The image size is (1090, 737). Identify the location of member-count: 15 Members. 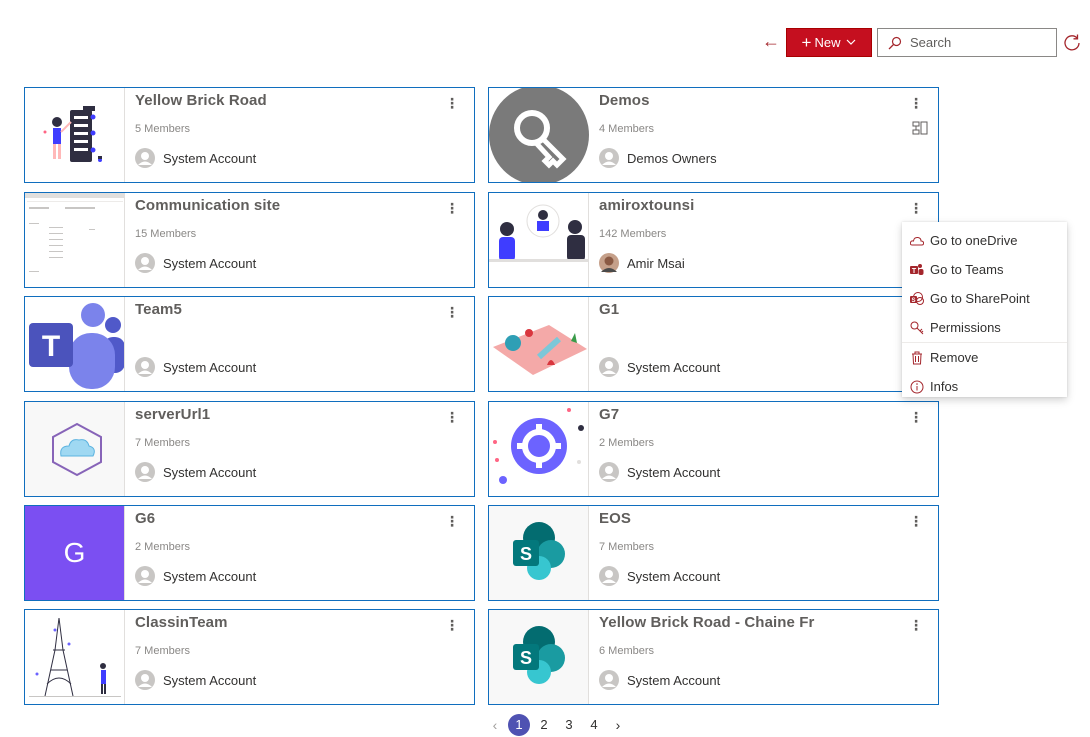
(166, 234).